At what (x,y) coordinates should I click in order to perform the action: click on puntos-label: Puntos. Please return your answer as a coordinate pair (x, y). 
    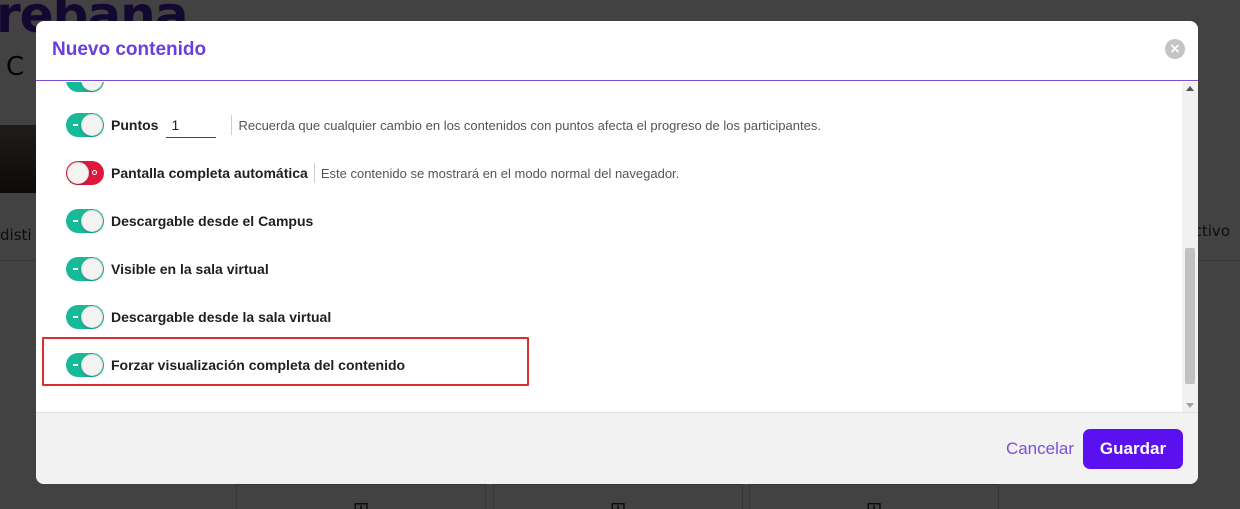
    Looking at the image, I should click on (135, 125).